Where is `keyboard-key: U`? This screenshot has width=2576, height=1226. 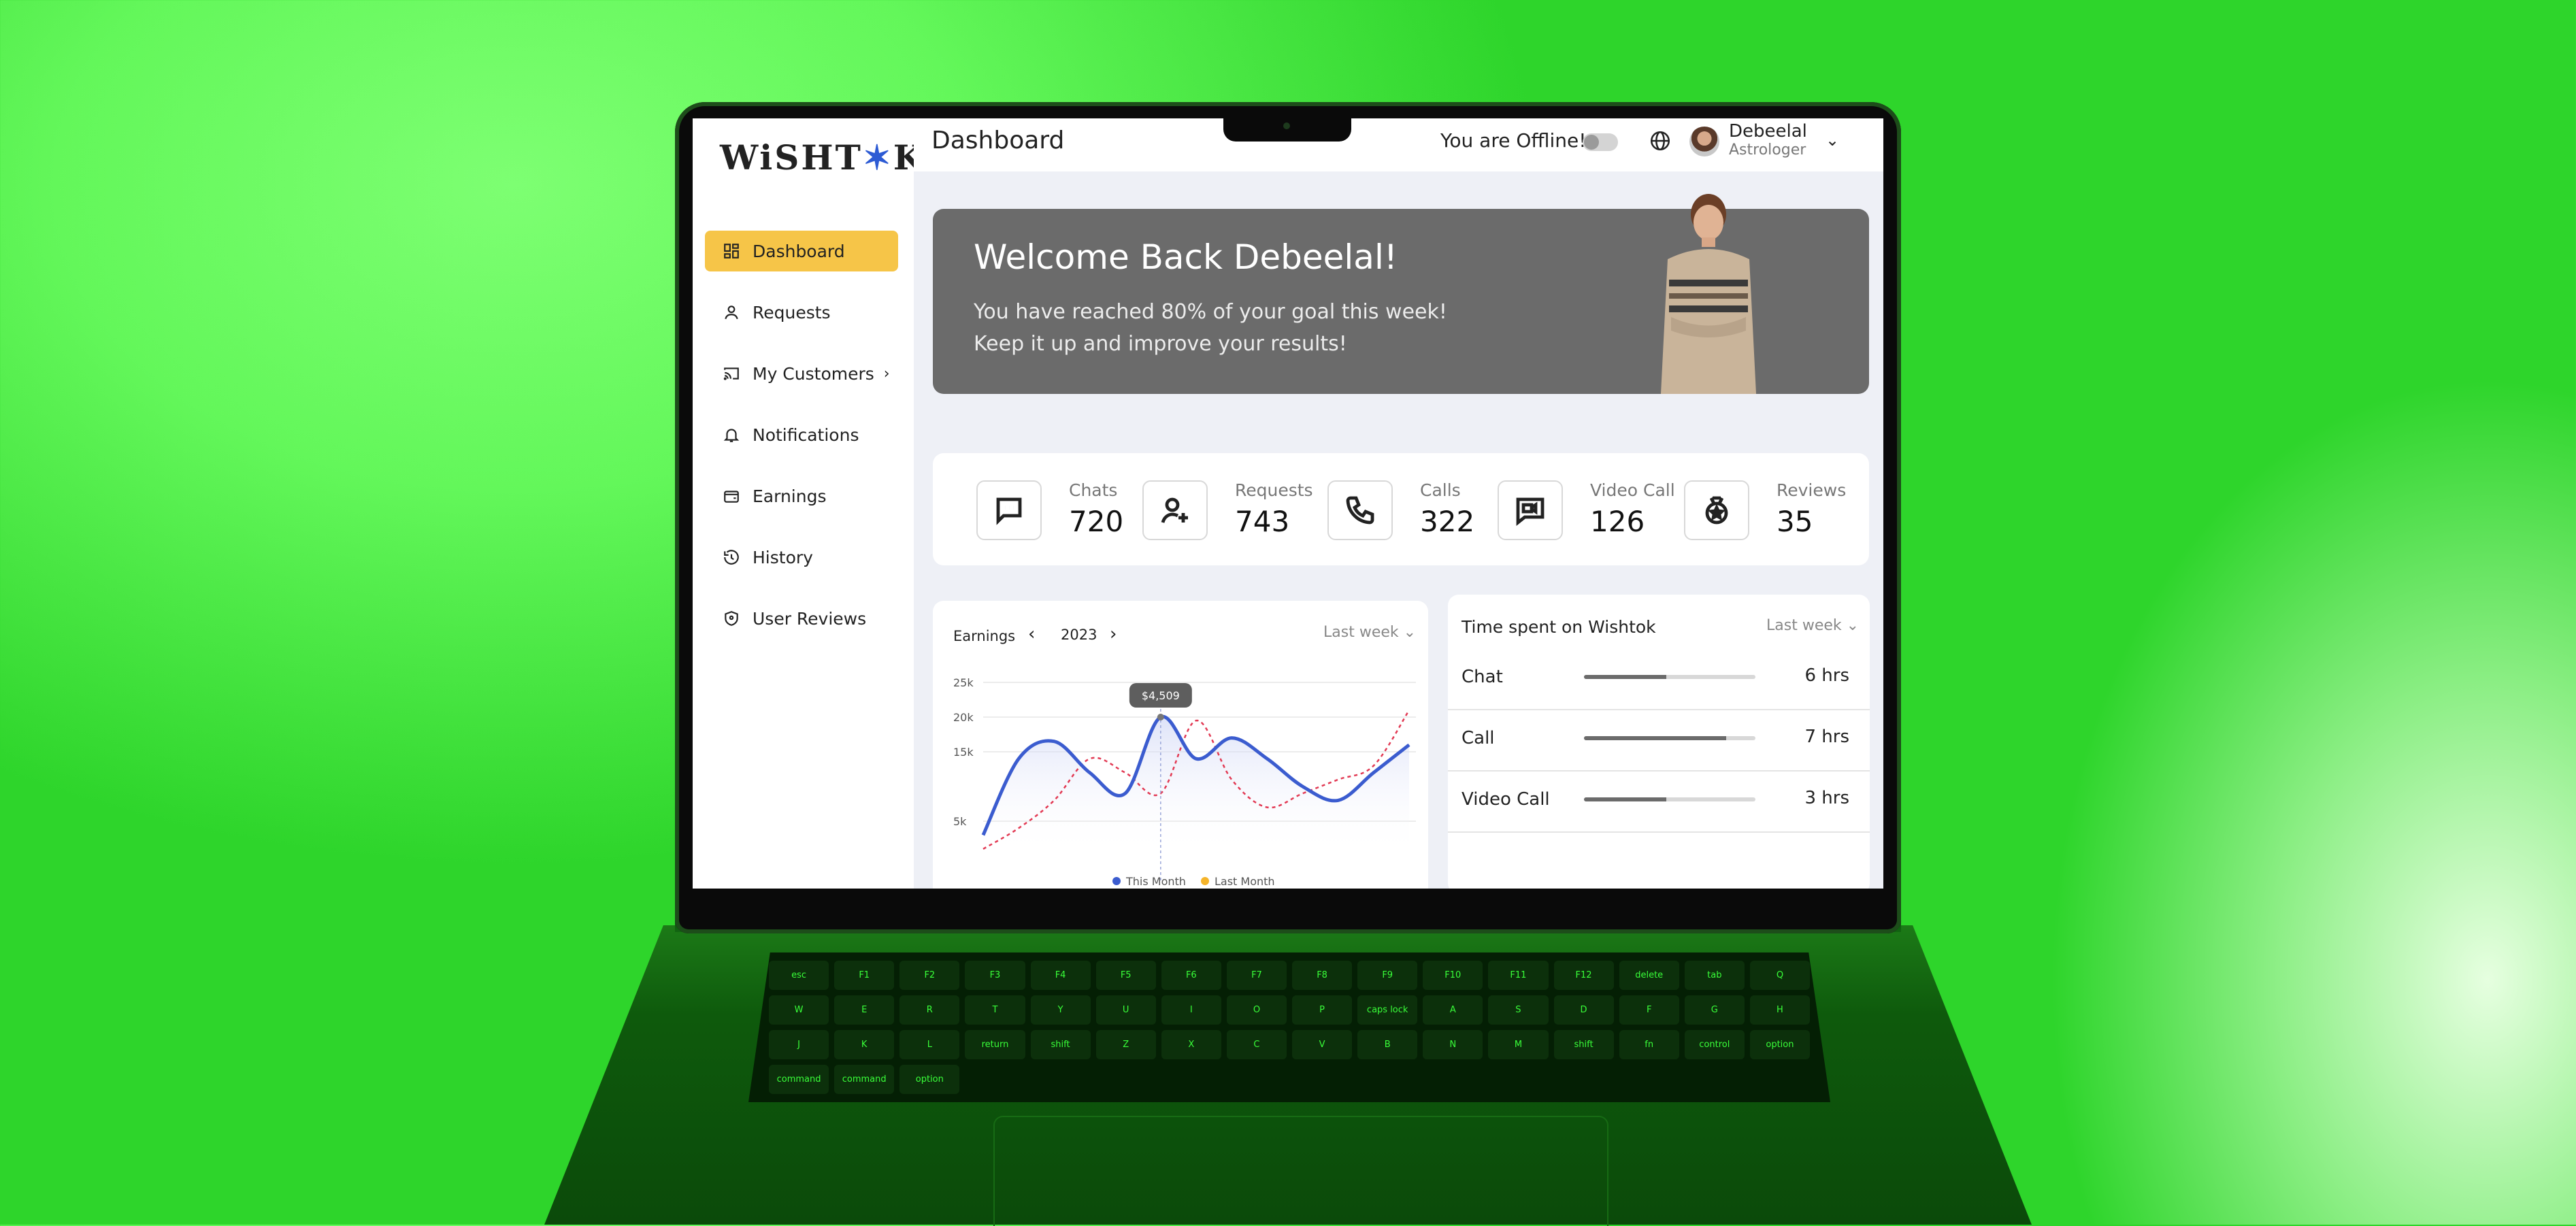
keyboard-key: U is located at coordinates (1125, 1010).